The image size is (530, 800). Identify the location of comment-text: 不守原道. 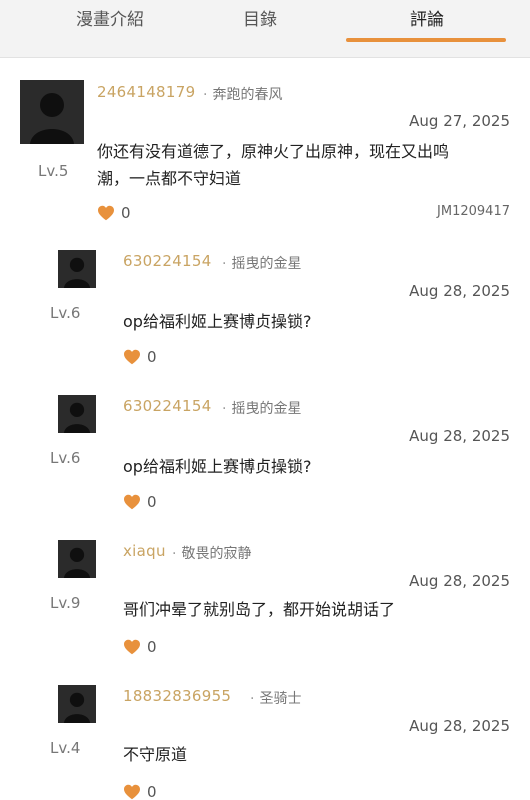
(155, 754).